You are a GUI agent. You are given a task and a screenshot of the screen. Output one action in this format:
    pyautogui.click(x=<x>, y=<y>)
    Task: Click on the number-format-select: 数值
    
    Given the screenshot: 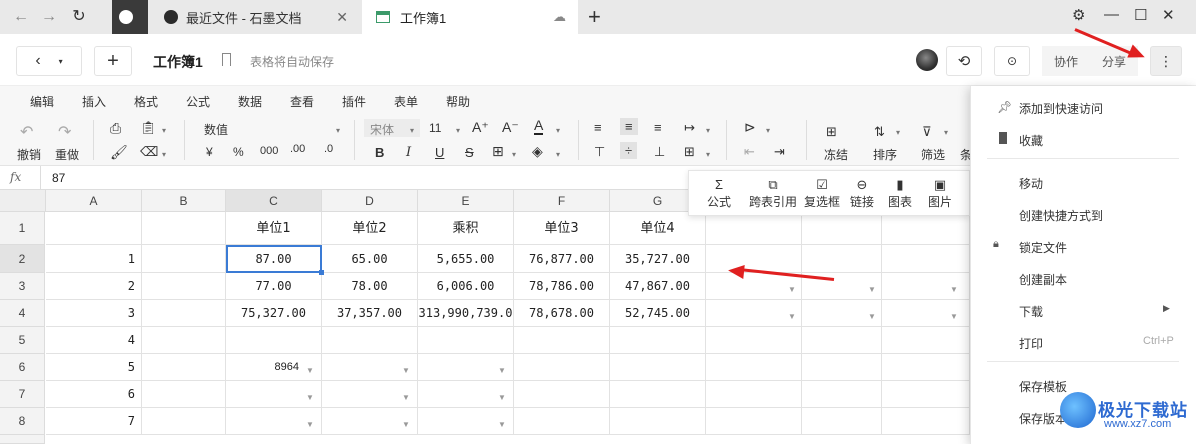 What is the action you would take?
    pyautogui.click(x=216, y=129)
    